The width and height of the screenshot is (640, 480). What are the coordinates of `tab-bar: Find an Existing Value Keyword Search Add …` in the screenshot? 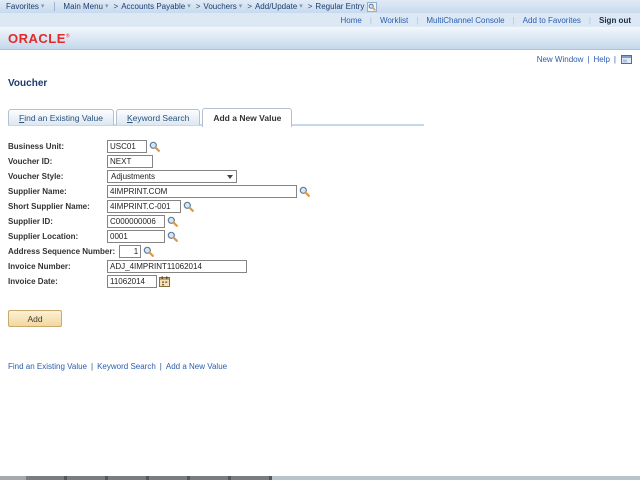 It's located at (150, 117).